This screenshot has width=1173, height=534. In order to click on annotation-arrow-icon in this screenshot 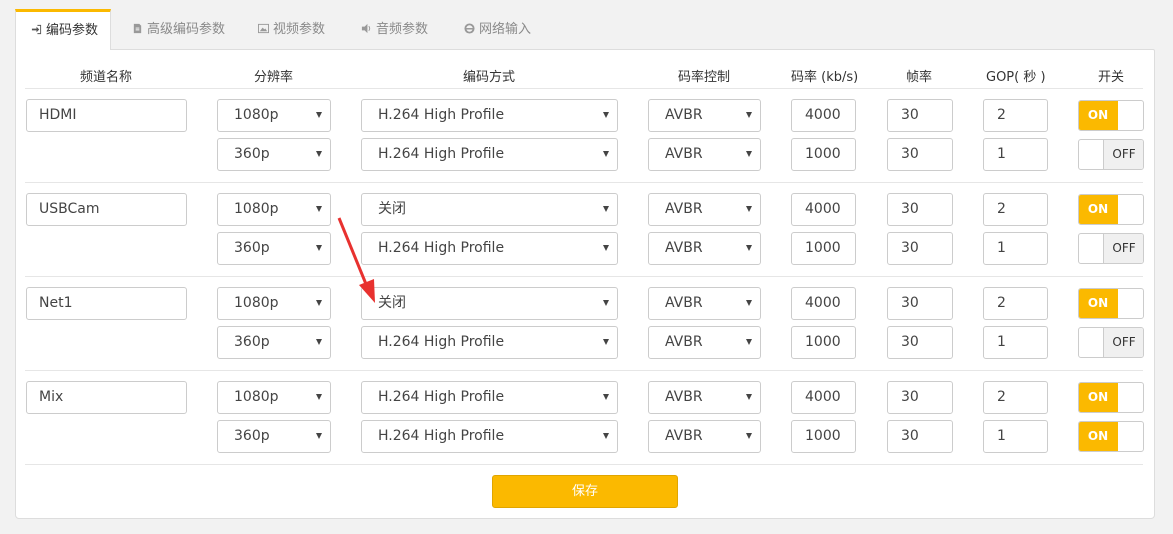, I will do `click(356, 260)`.